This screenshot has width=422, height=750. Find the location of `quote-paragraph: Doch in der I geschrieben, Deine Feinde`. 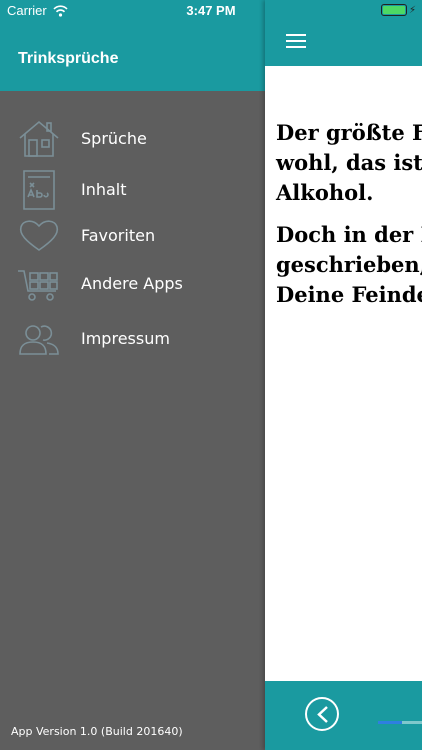

quote-paragraph: Doch in der I geschrieben, Deine Feinde is located at coordinates (349, 265).